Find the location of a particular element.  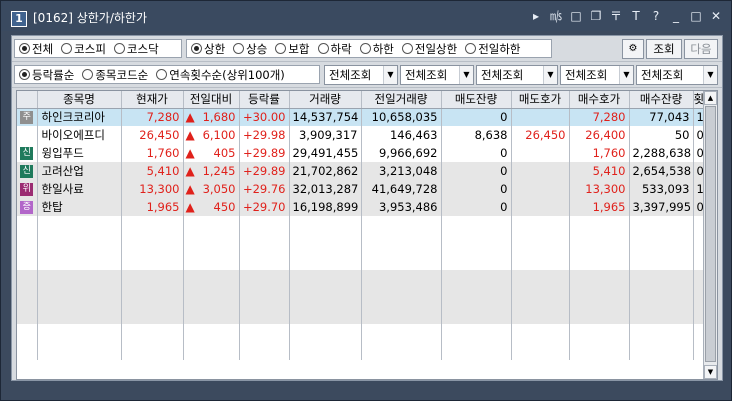

maximize-icon: □ is located at coordinates (696, 16).